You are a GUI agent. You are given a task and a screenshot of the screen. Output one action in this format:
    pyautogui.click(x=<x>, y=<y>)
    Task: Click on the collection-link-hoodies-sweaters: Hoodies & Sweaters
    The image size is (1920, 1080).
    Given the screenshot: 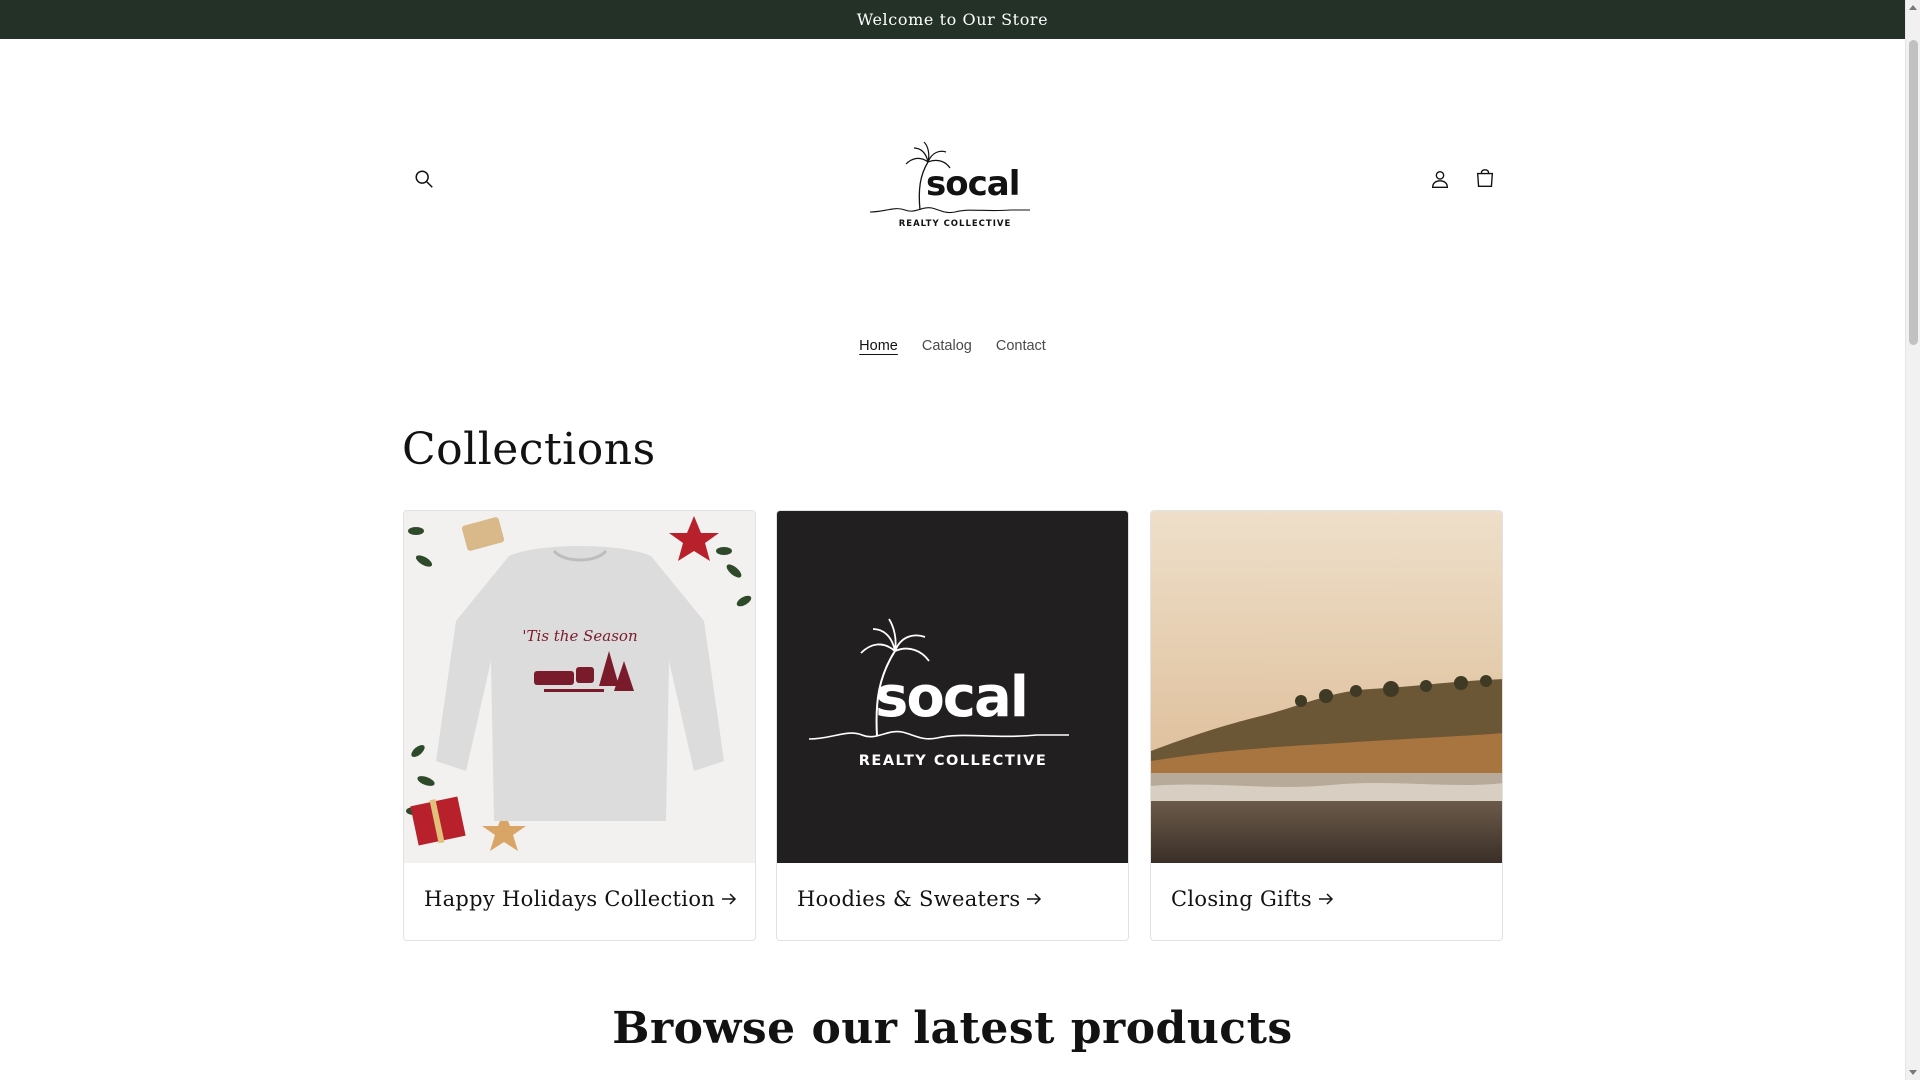 What is the action you would take?
    pyautogui.click(x=919, y=899)
    